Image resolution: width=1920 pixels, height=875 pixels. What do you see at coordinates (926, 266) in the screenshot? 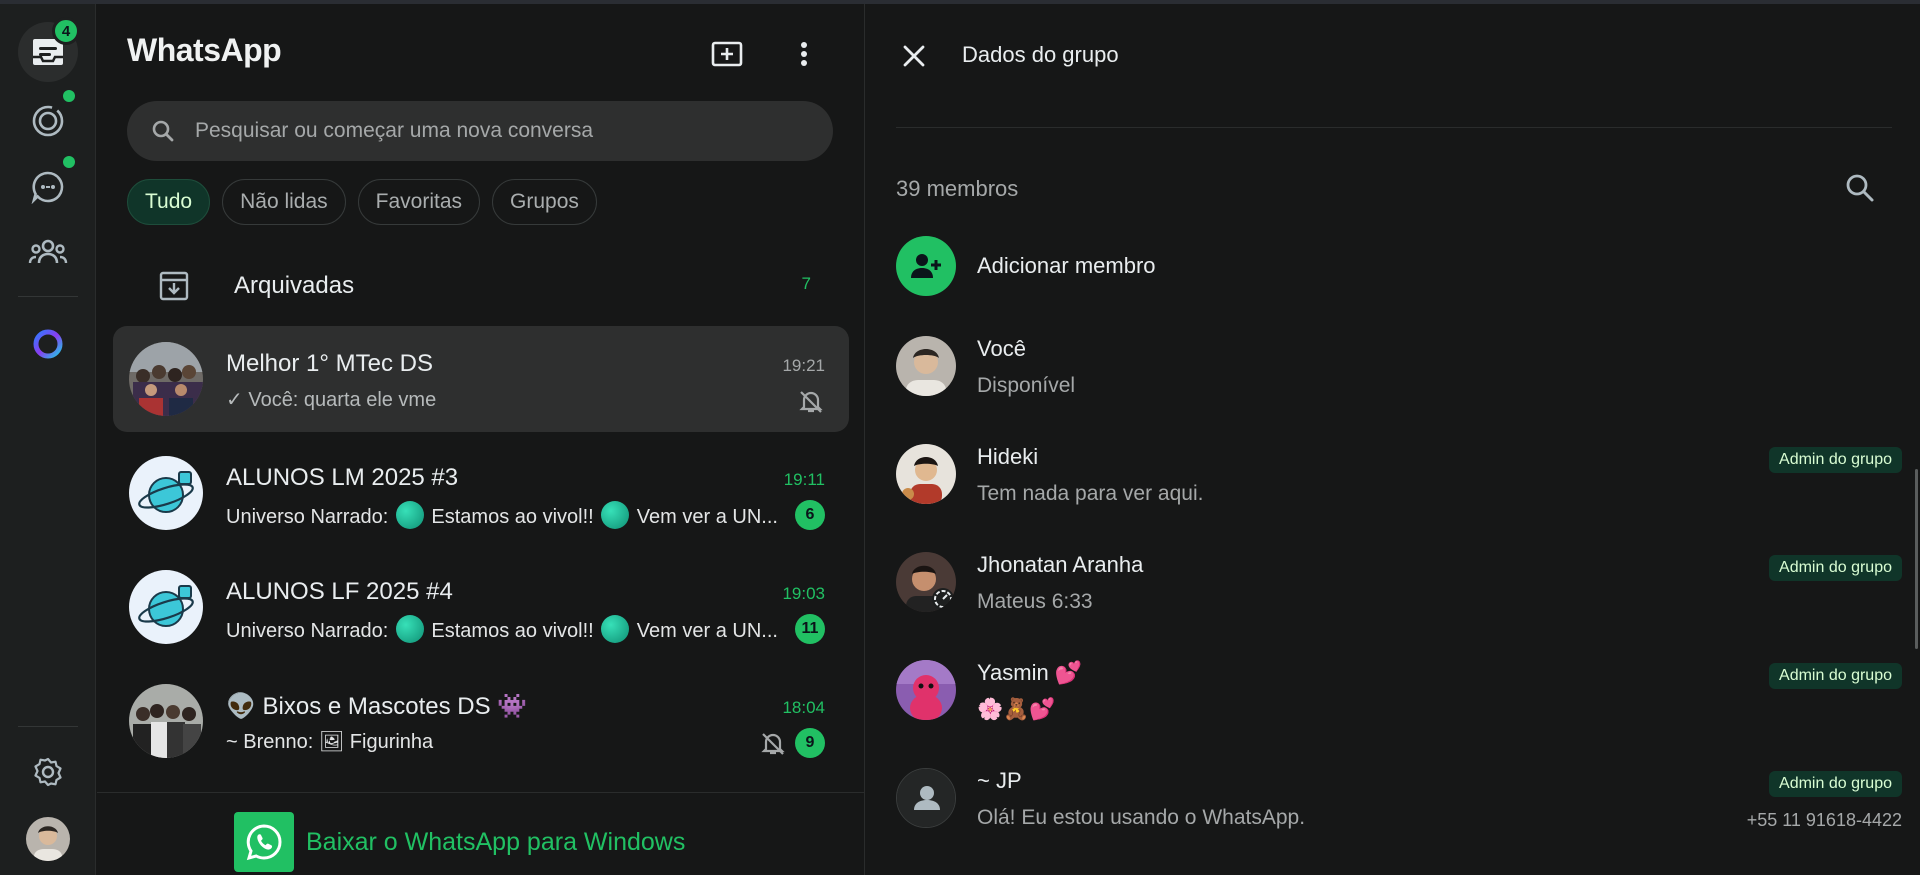
I see `add-person-icon` at bounding box center [926, 266].